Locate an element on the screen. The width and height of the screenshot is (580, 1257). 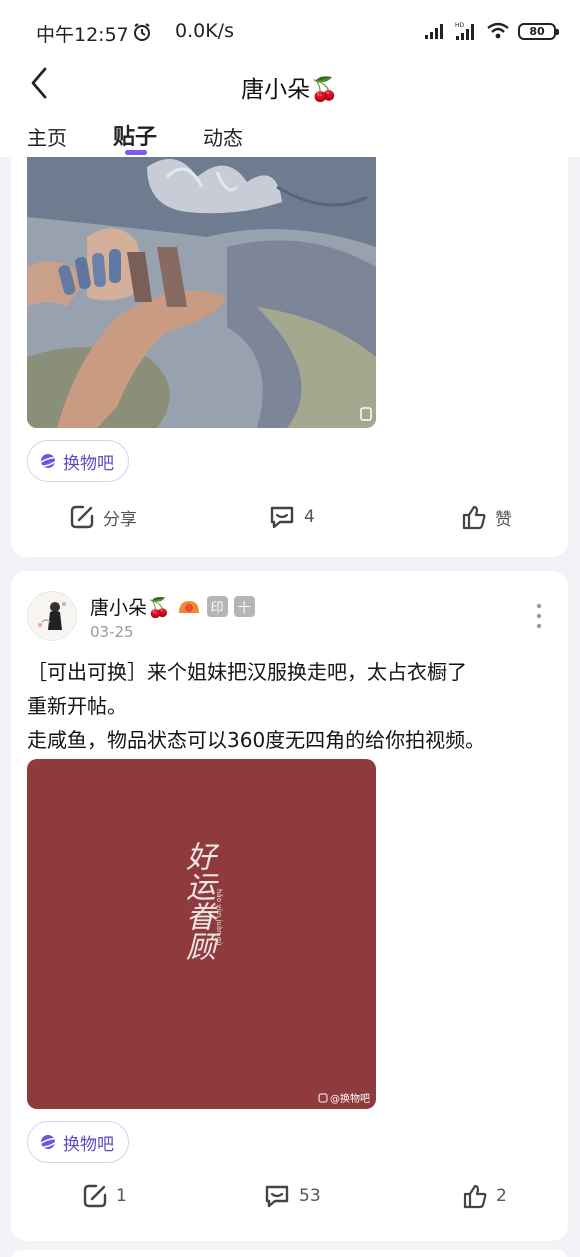
like-count: 2 is located at coordinates (501, 1196).